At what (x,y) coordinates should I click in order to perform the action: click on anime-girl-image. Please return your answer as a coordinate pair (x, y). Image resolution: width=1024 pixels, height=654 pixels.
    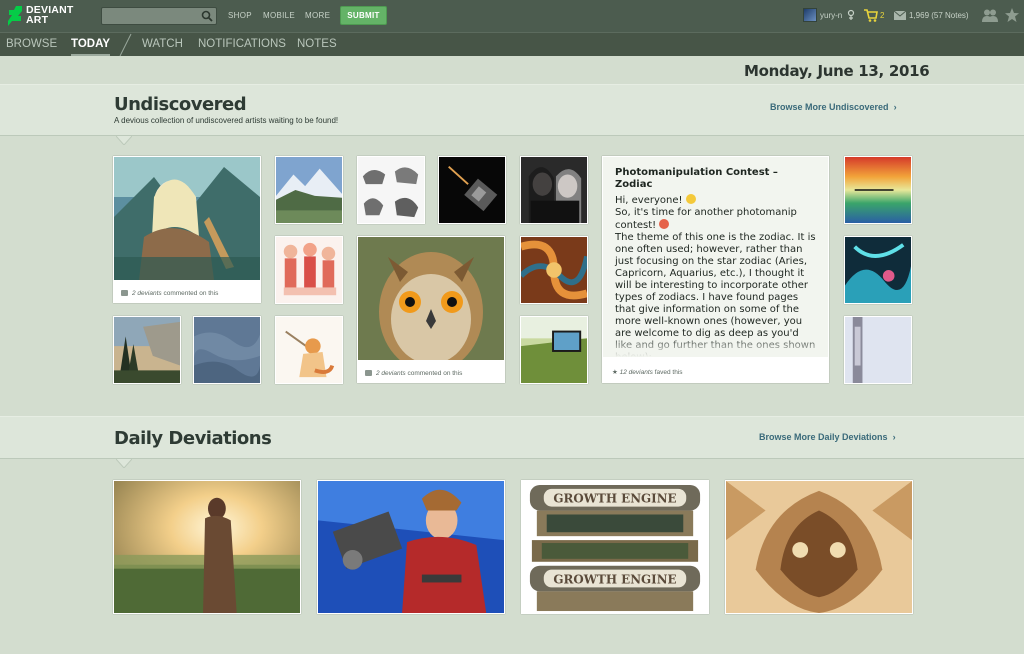
    Looking at the image, I should click on (187, 218).